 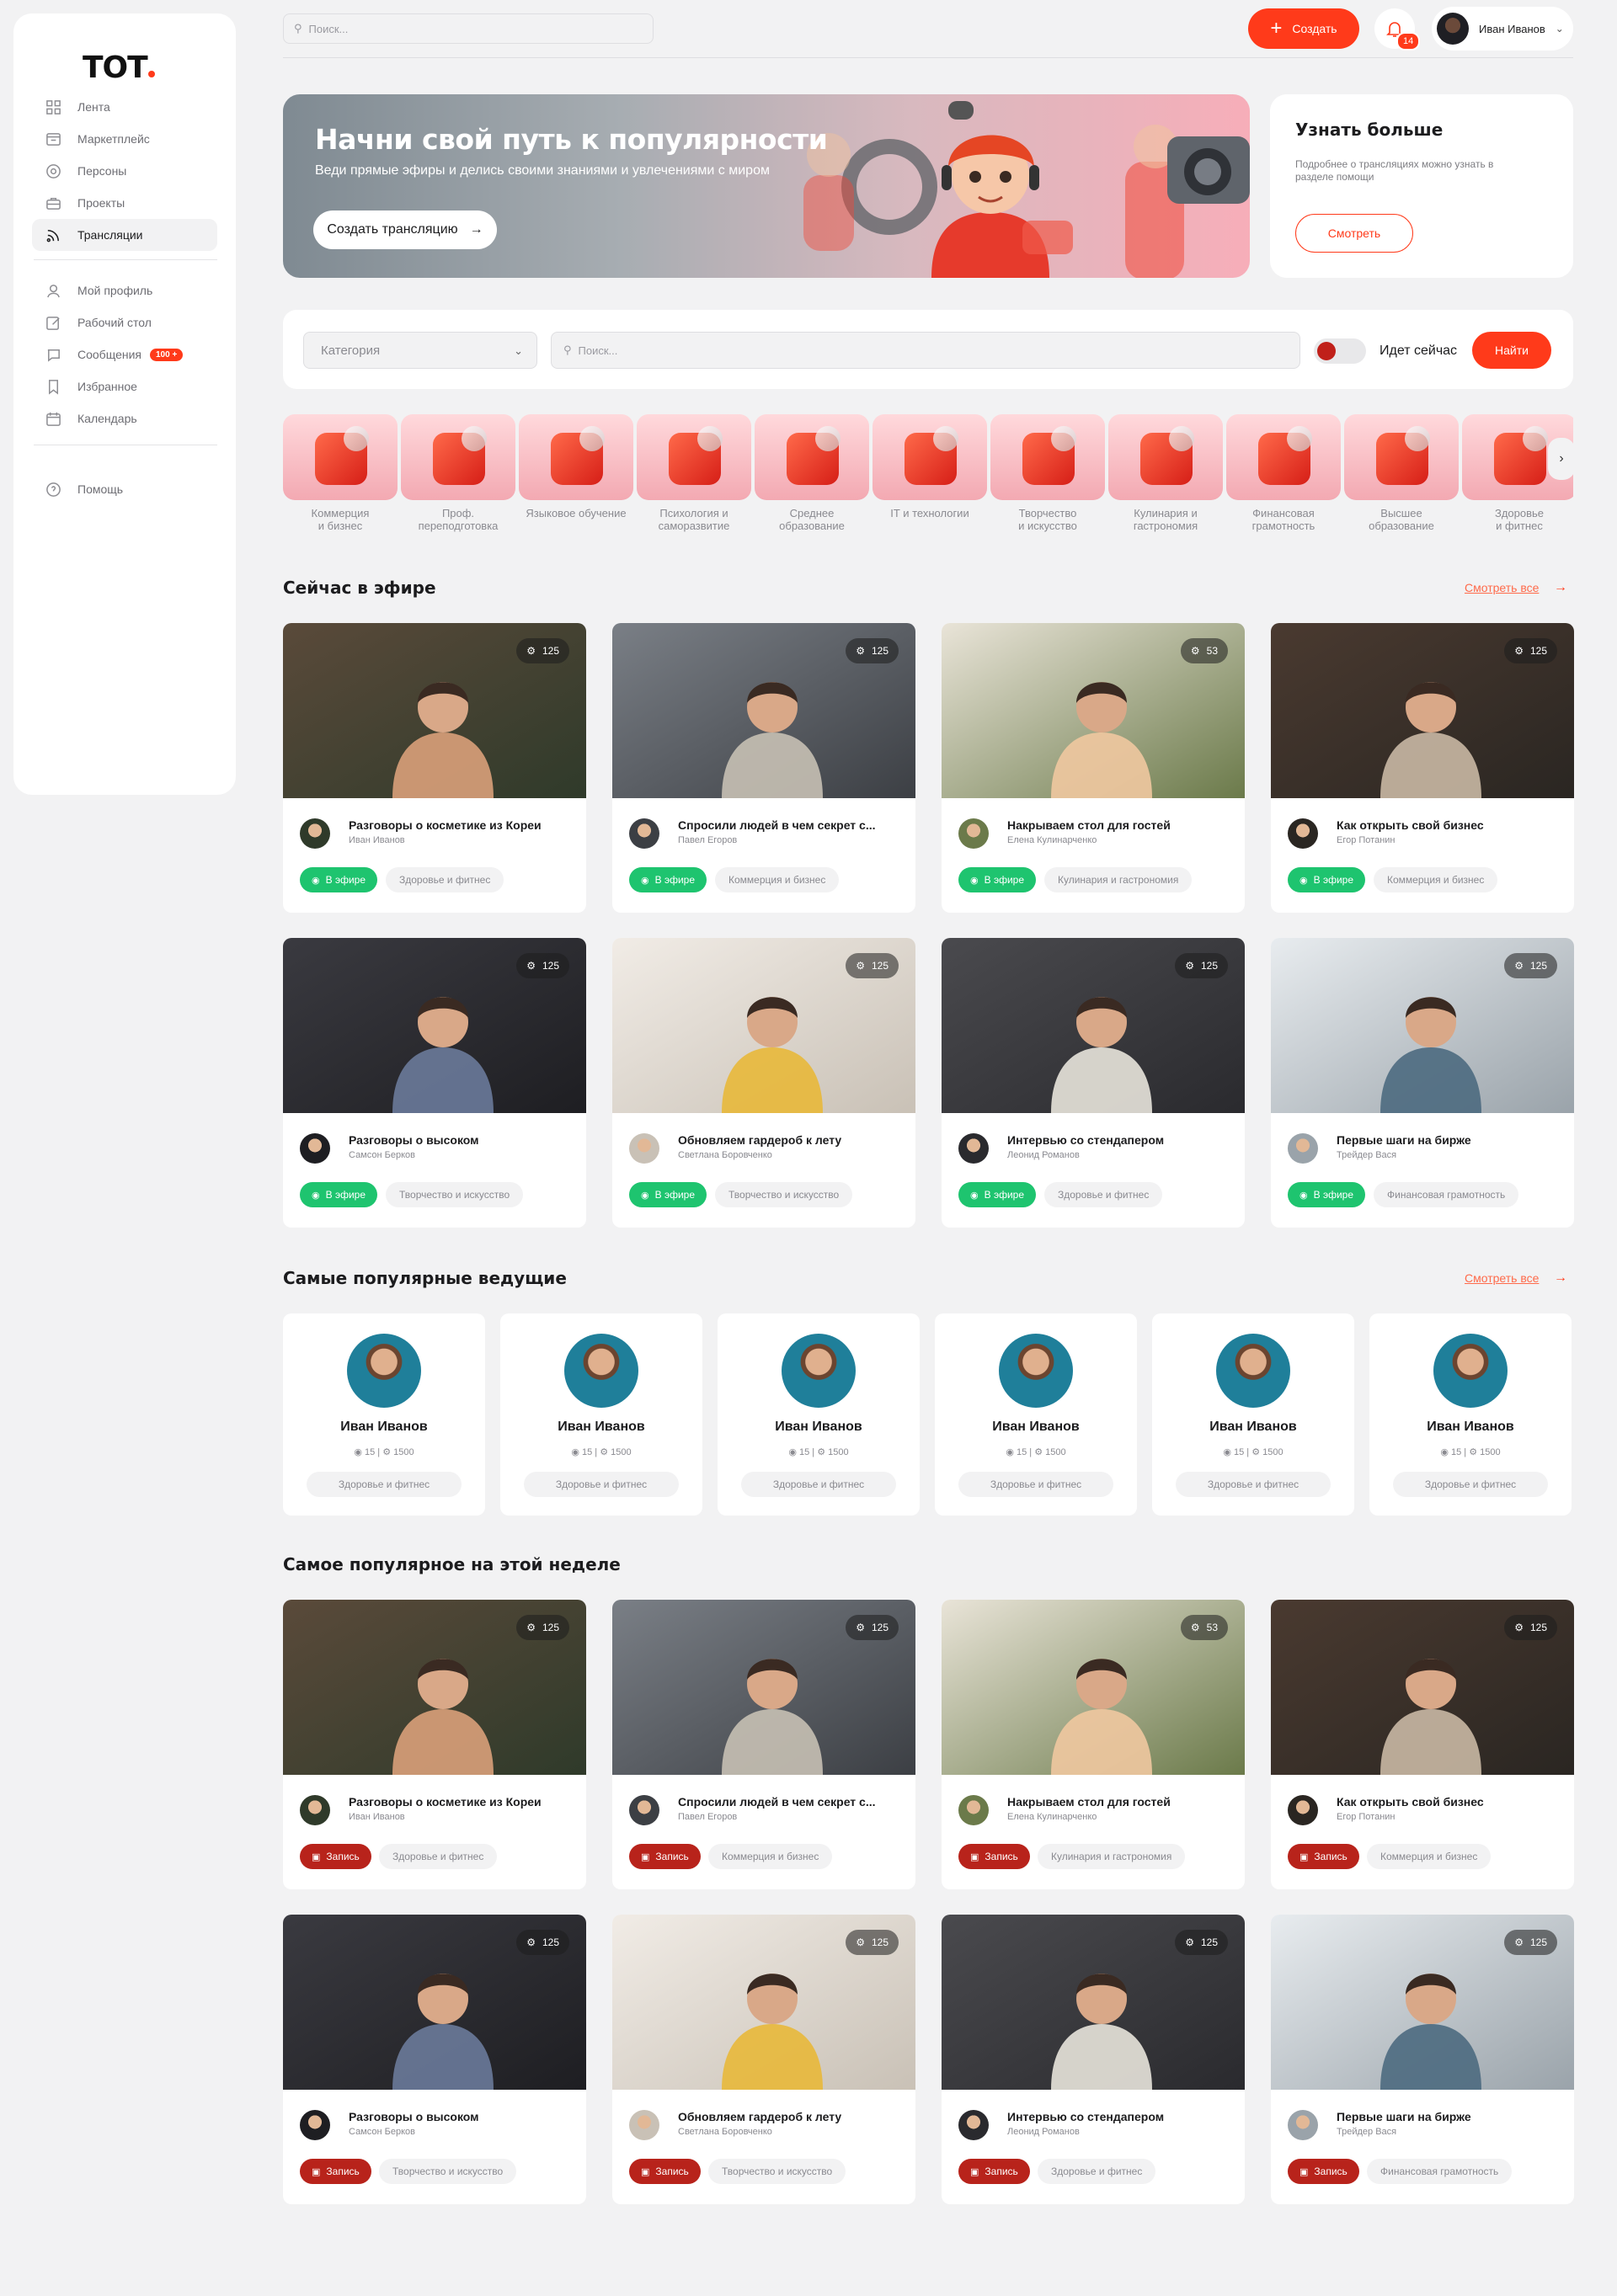 I want to click on create-broadcast-button: Создать трансляцию →, so click(x=405, y=229).